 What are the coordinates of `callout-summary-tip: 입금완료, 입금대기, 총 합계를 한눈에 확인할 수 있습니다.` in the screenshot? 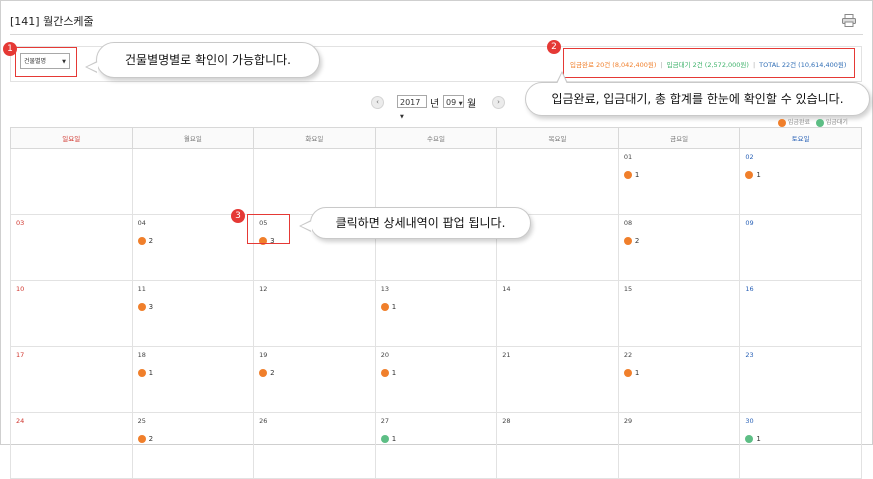 It's located at (697, 93).